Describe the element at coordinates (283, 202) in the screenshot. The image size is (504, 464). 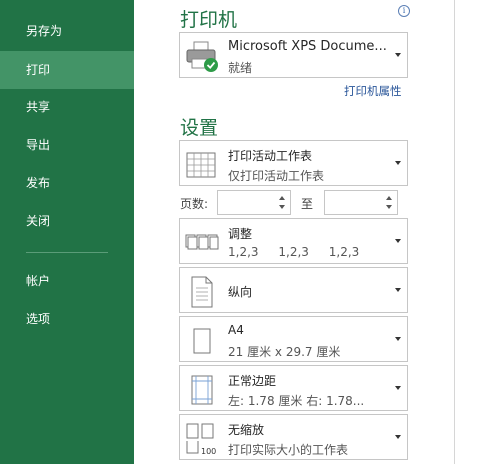
I see `pages-from-stepper` at that location.